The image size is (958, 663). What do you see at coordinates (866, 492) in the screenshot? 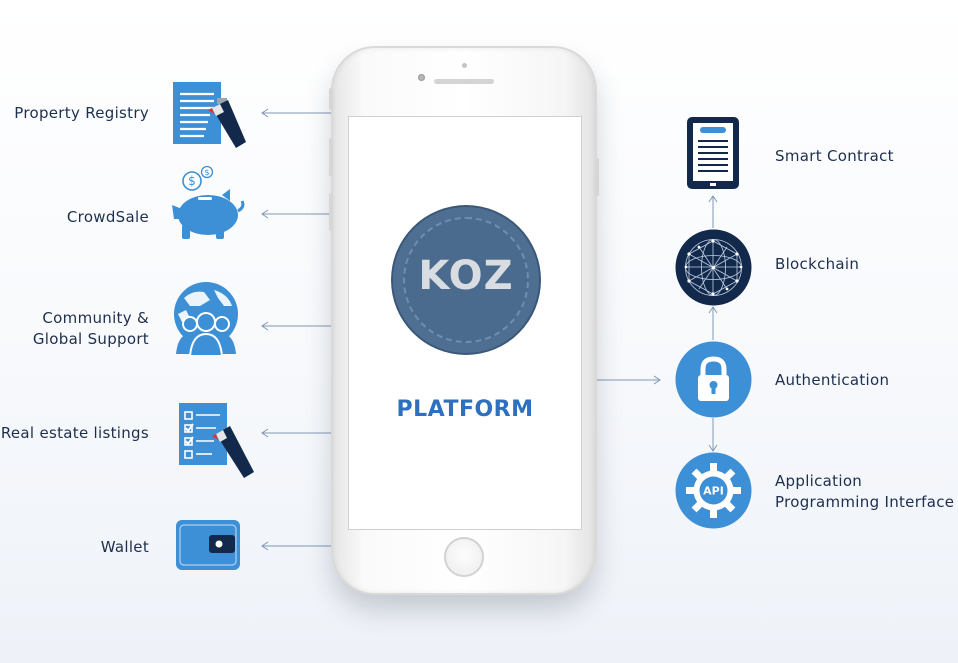
I see `label-api: Application Programming Interface` at bounding box center [866, 492].